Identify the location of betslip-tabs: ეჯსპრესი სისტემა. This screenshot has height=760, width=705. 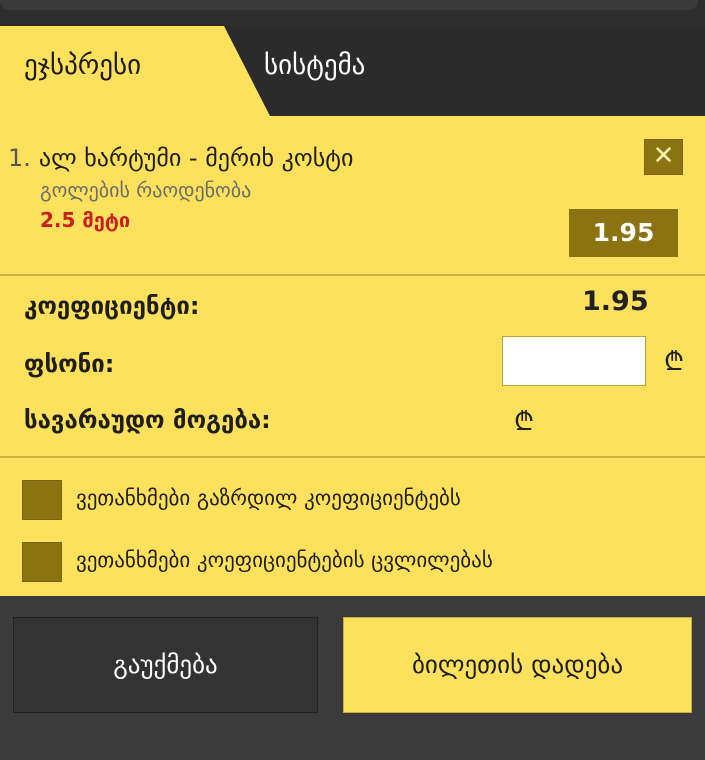
(352, 71).